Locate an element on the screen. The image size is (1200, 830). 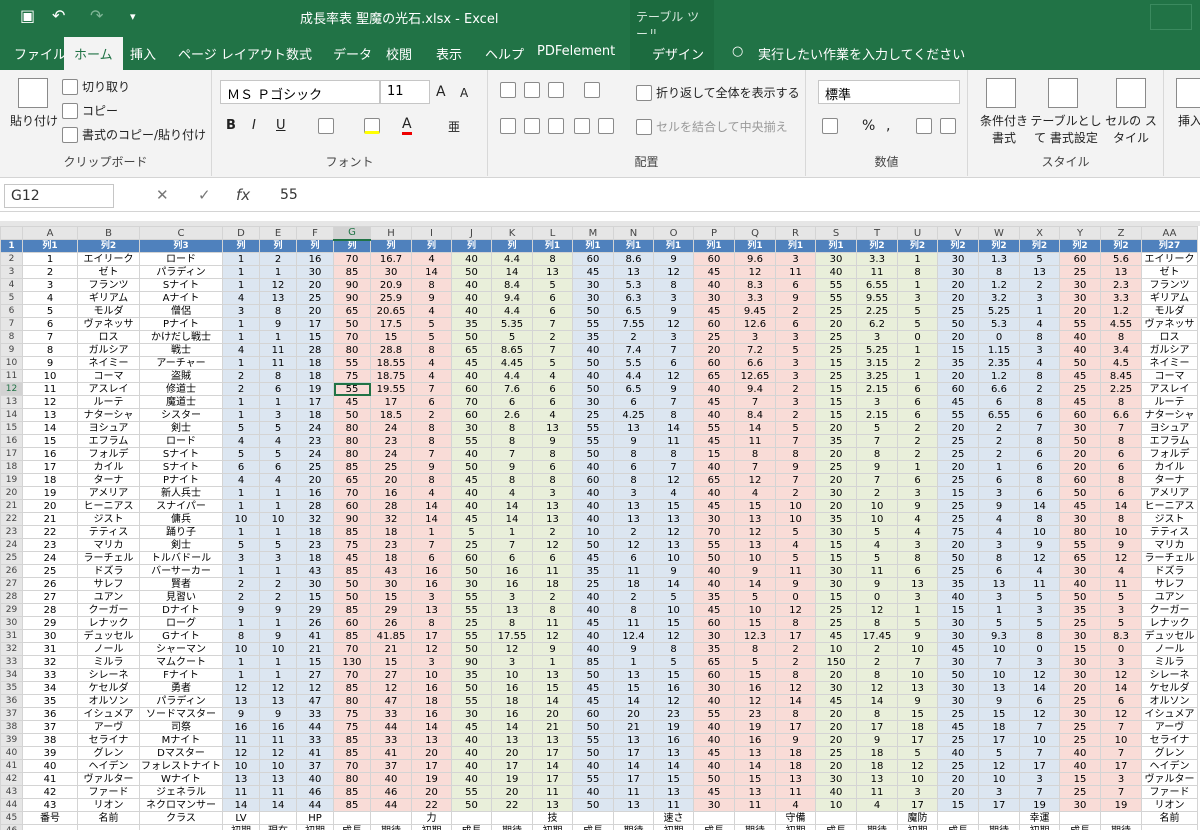
insert-cells-icon is located at coordinates (1188, 93).